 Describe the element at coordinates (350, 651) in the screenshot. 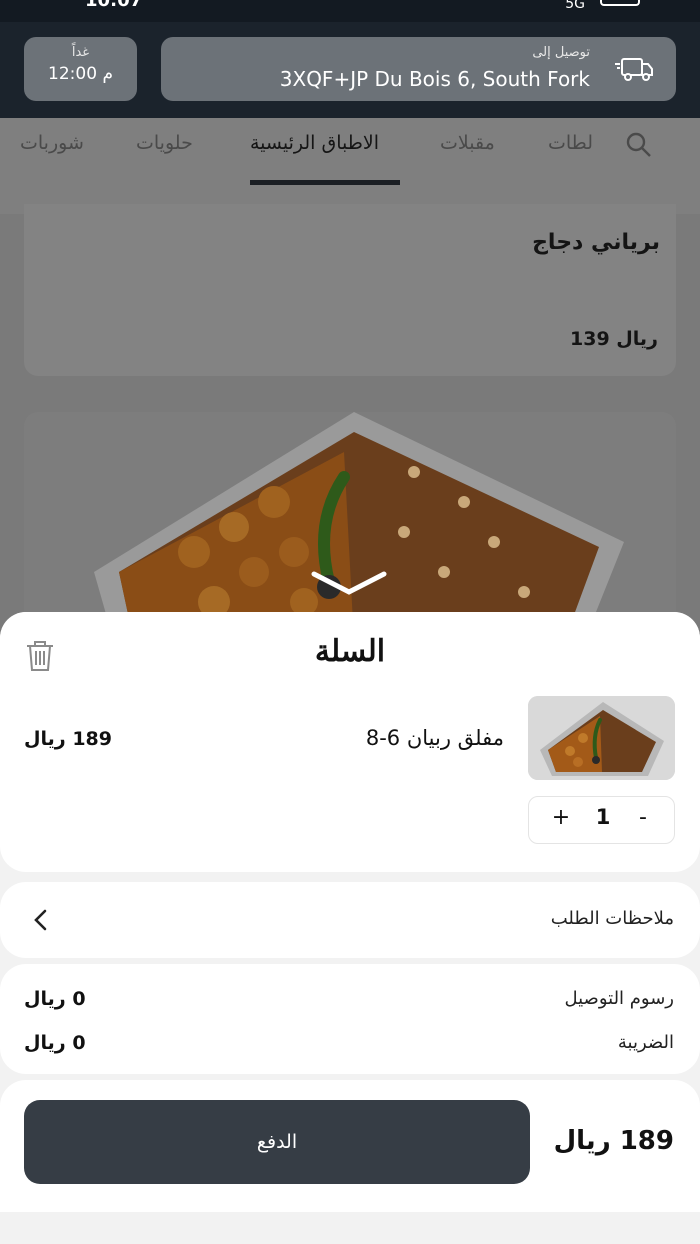

I see `cart-title: السلة` at that location.